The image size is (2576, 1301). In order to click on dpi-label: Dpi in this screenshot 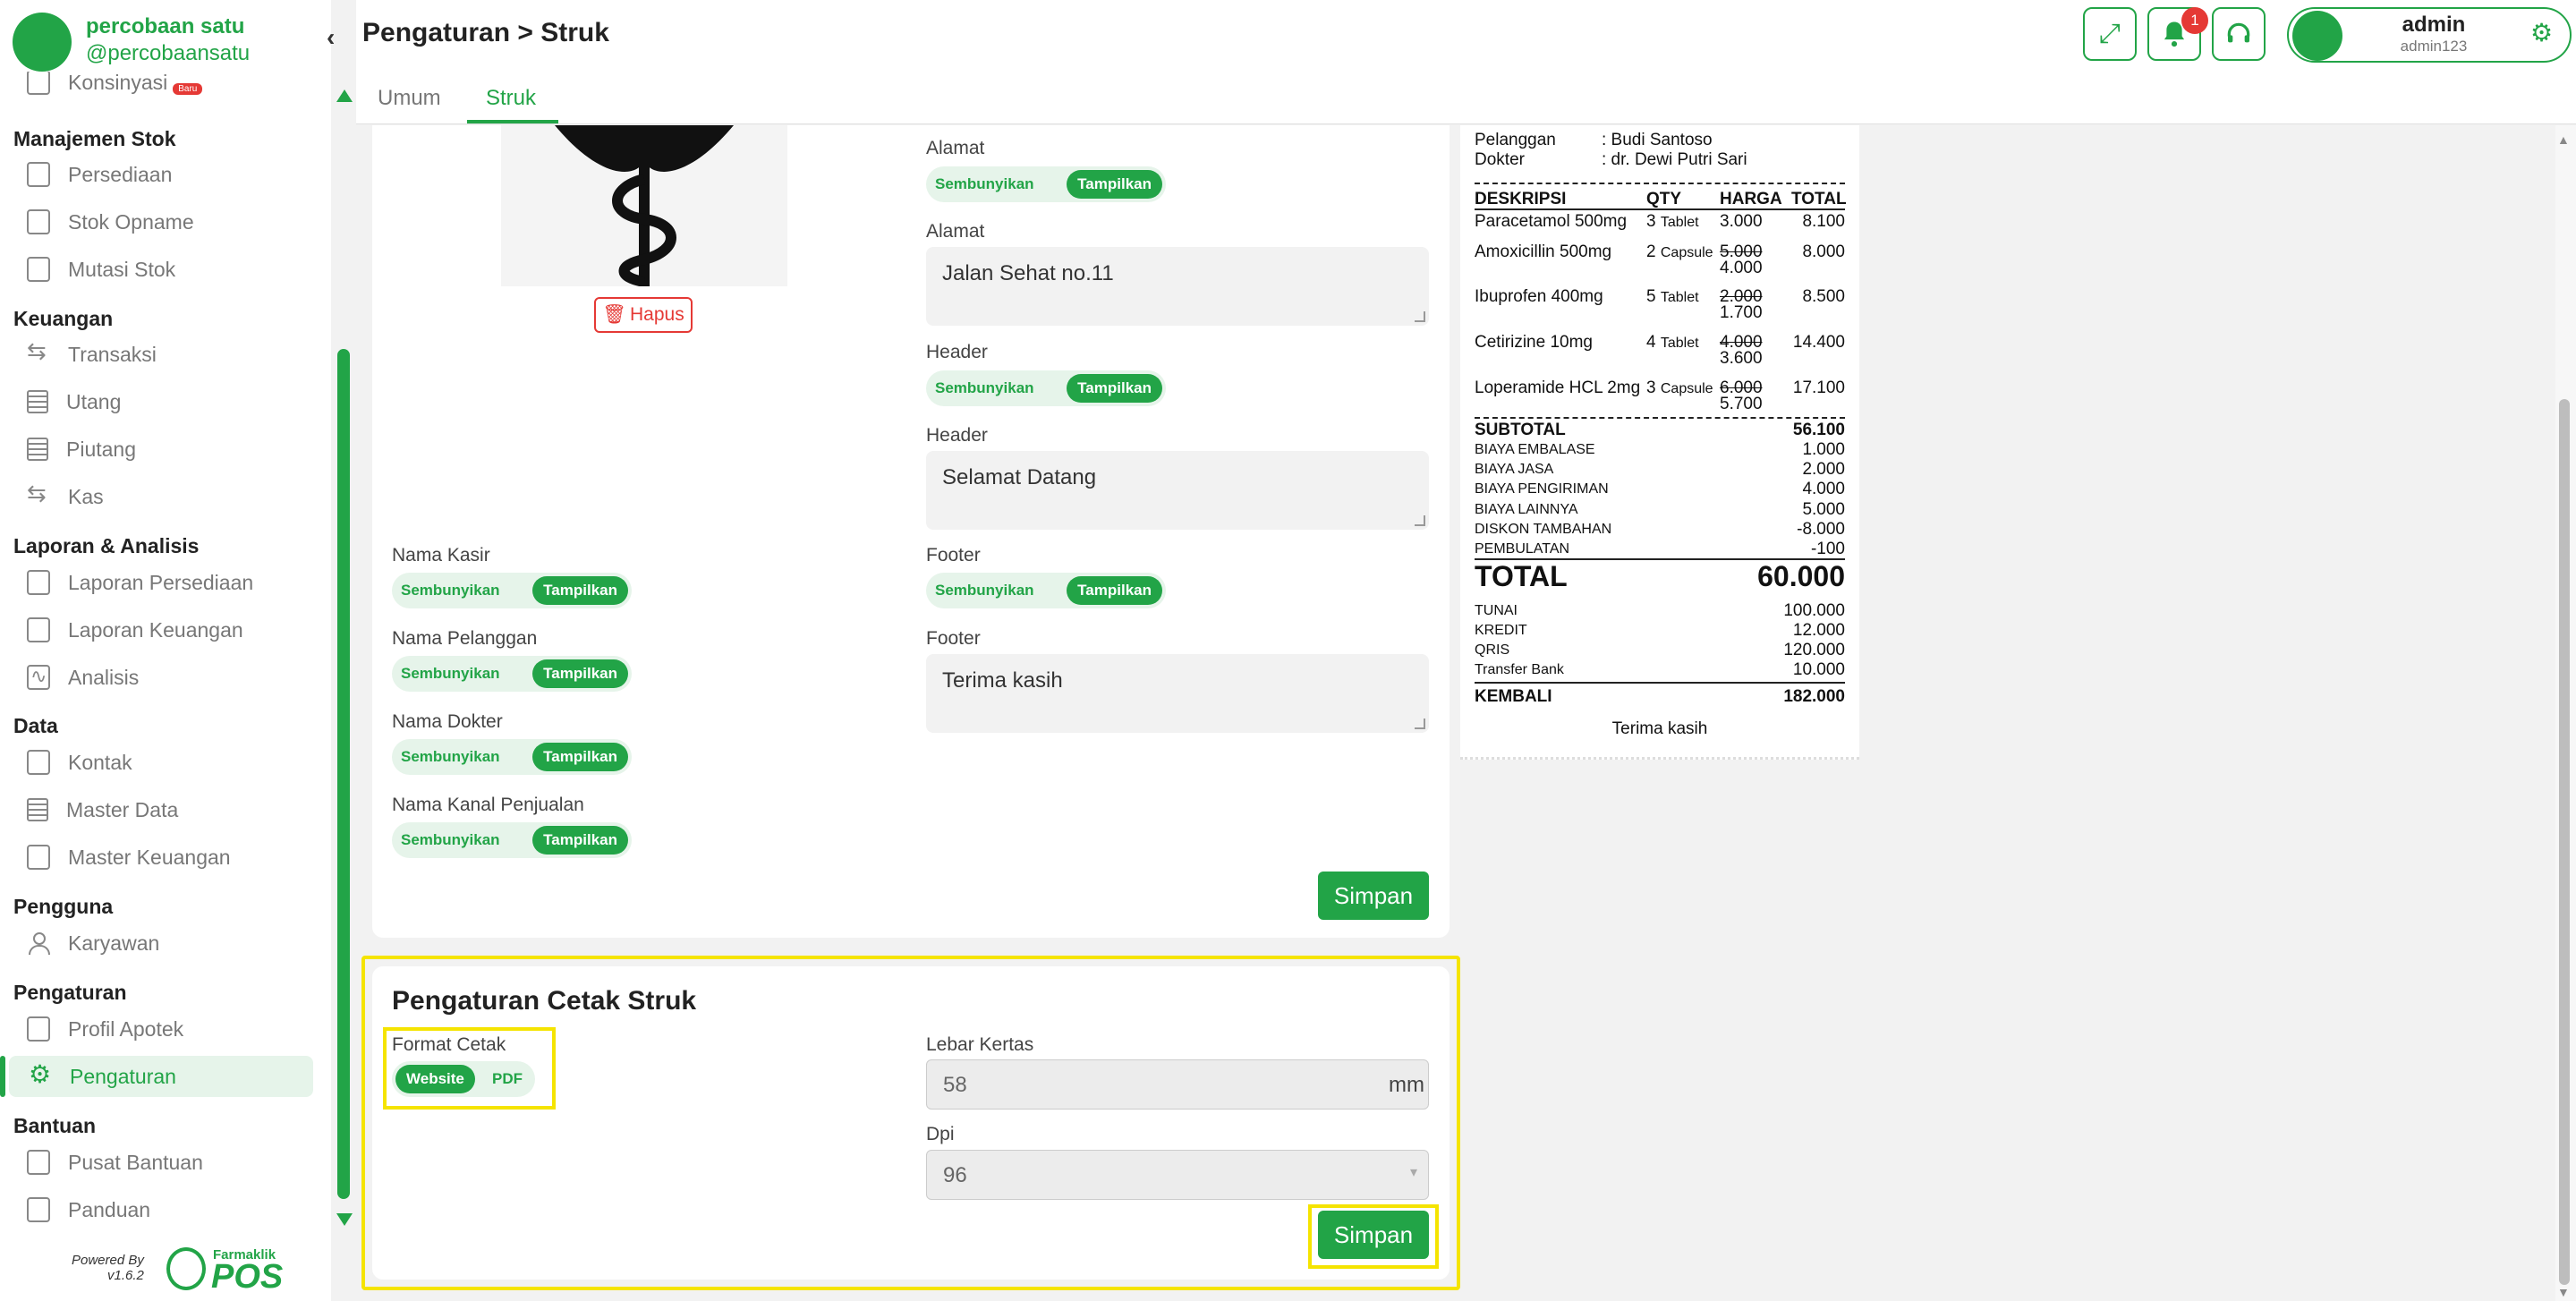, I will do `click(940, 1134)`.